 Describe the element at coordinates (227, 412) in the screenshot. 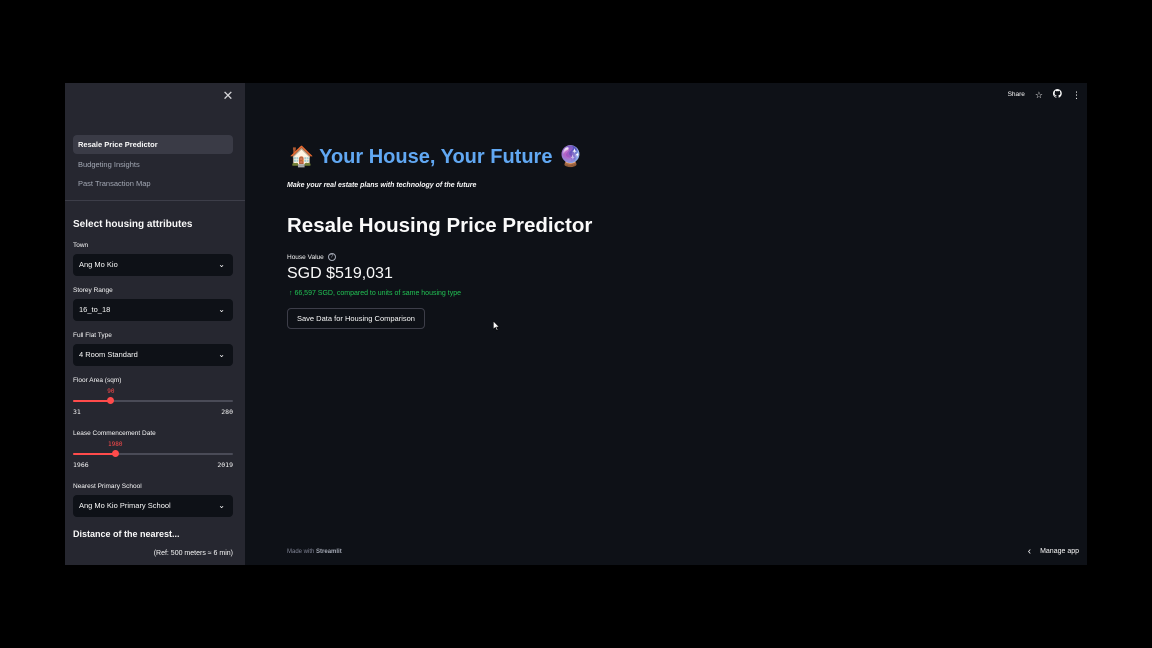

I see `slider-max: 280` at that location.